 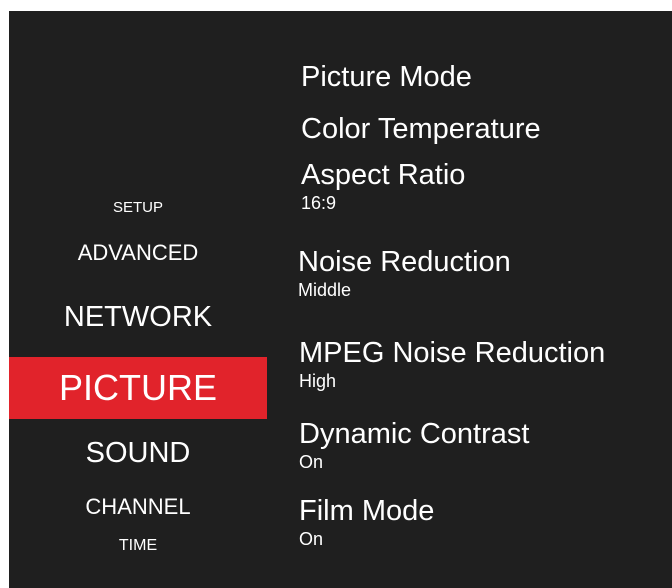 I want to click on option-value: 16:9, so click(x=319, y=203).